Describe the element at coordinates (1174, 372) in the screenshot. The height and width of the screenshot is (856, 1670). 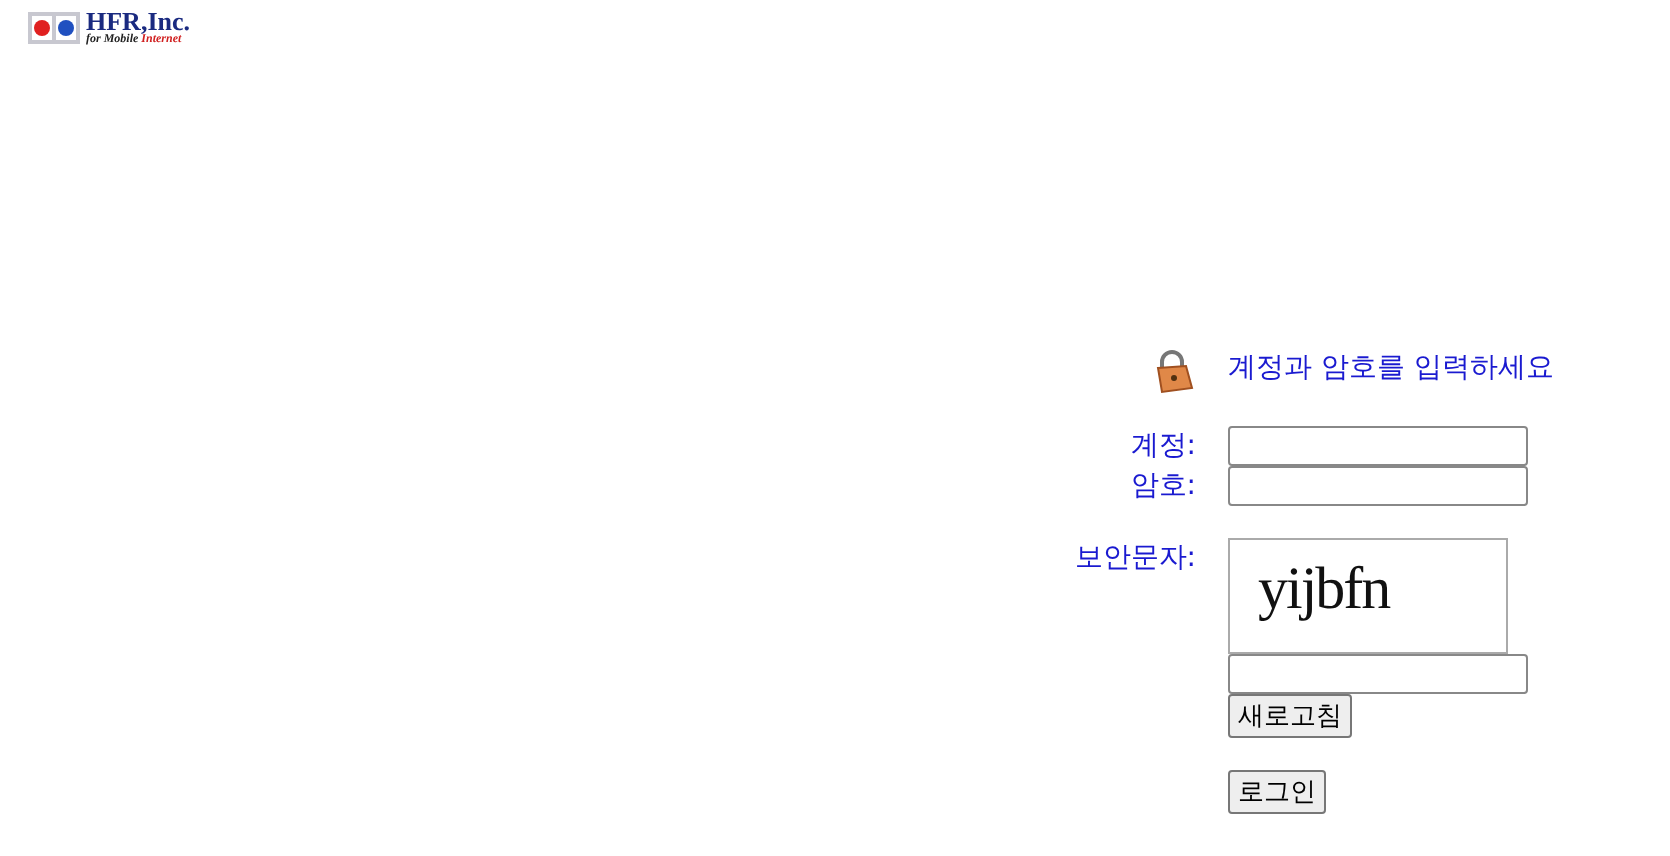
I see `padlock-icon` at that location.